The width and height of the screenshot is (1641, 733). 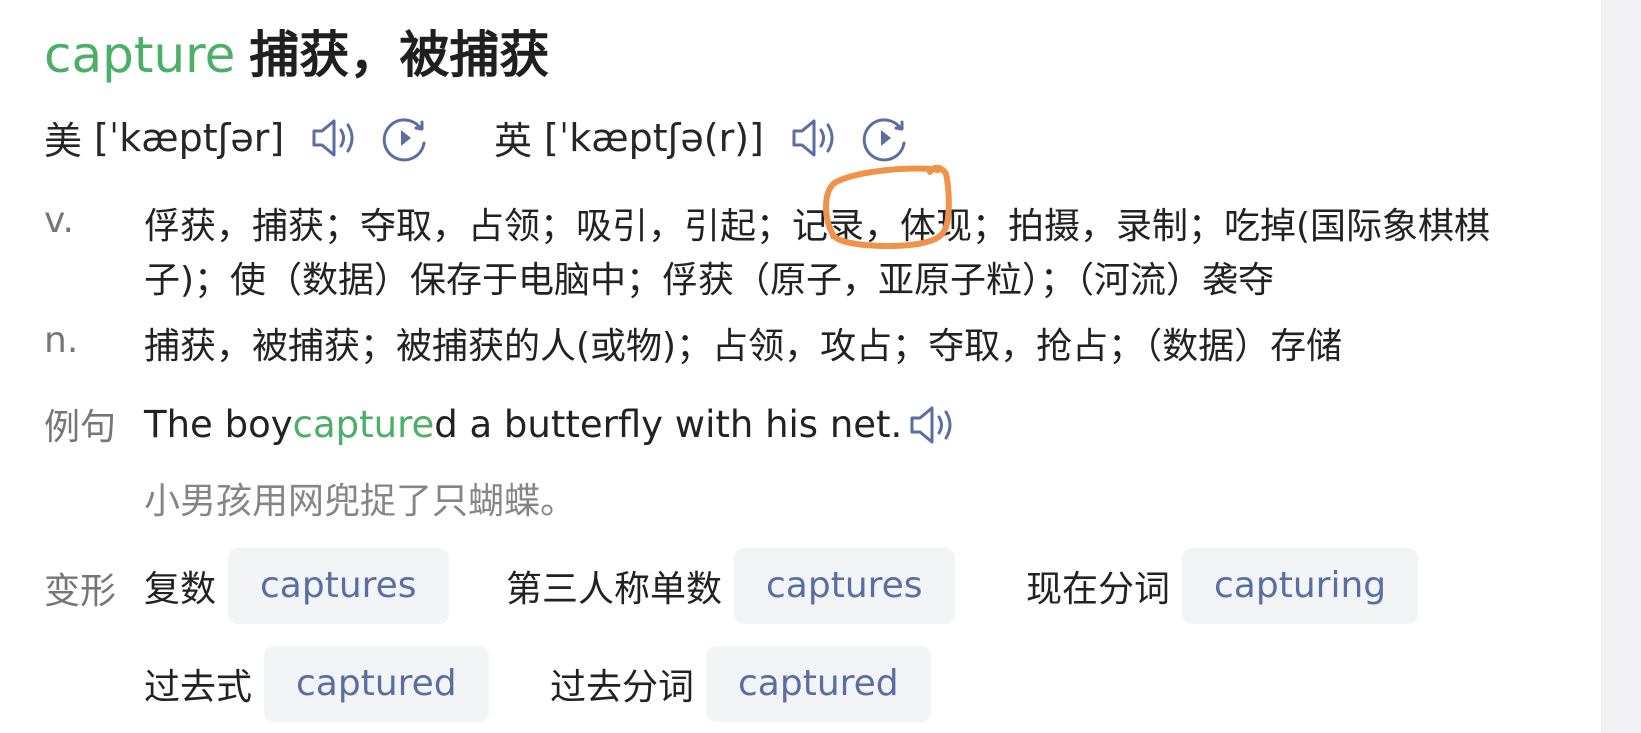 I want to click on form-name-present-participle: 现在分词, so click(x=1098, y=589).